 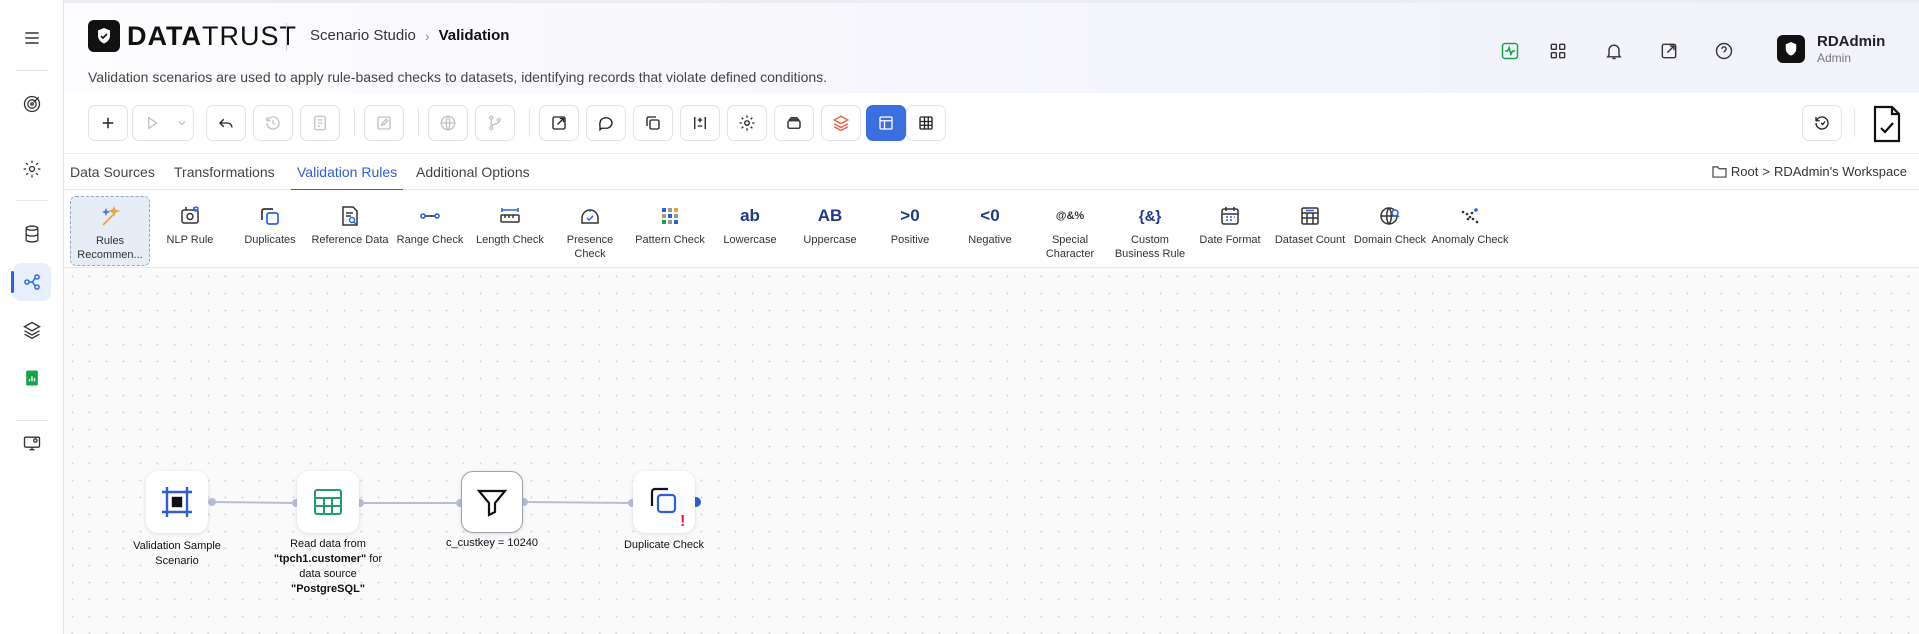 What do you see at coordinates (427, 35) in the screenshot?
I see `chevron-right-icon: ›` at bounding box center [427, 35].